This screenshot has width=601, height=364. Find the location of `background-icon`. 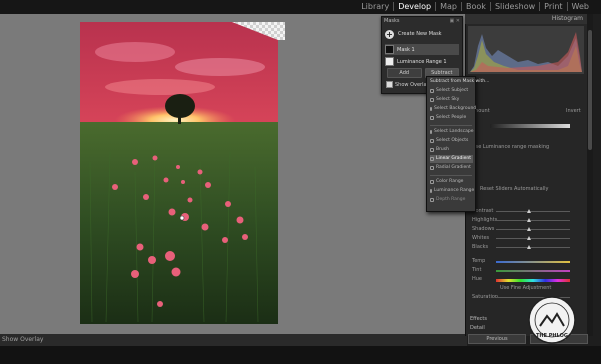

background-icon is located at coordinates (431, 109).